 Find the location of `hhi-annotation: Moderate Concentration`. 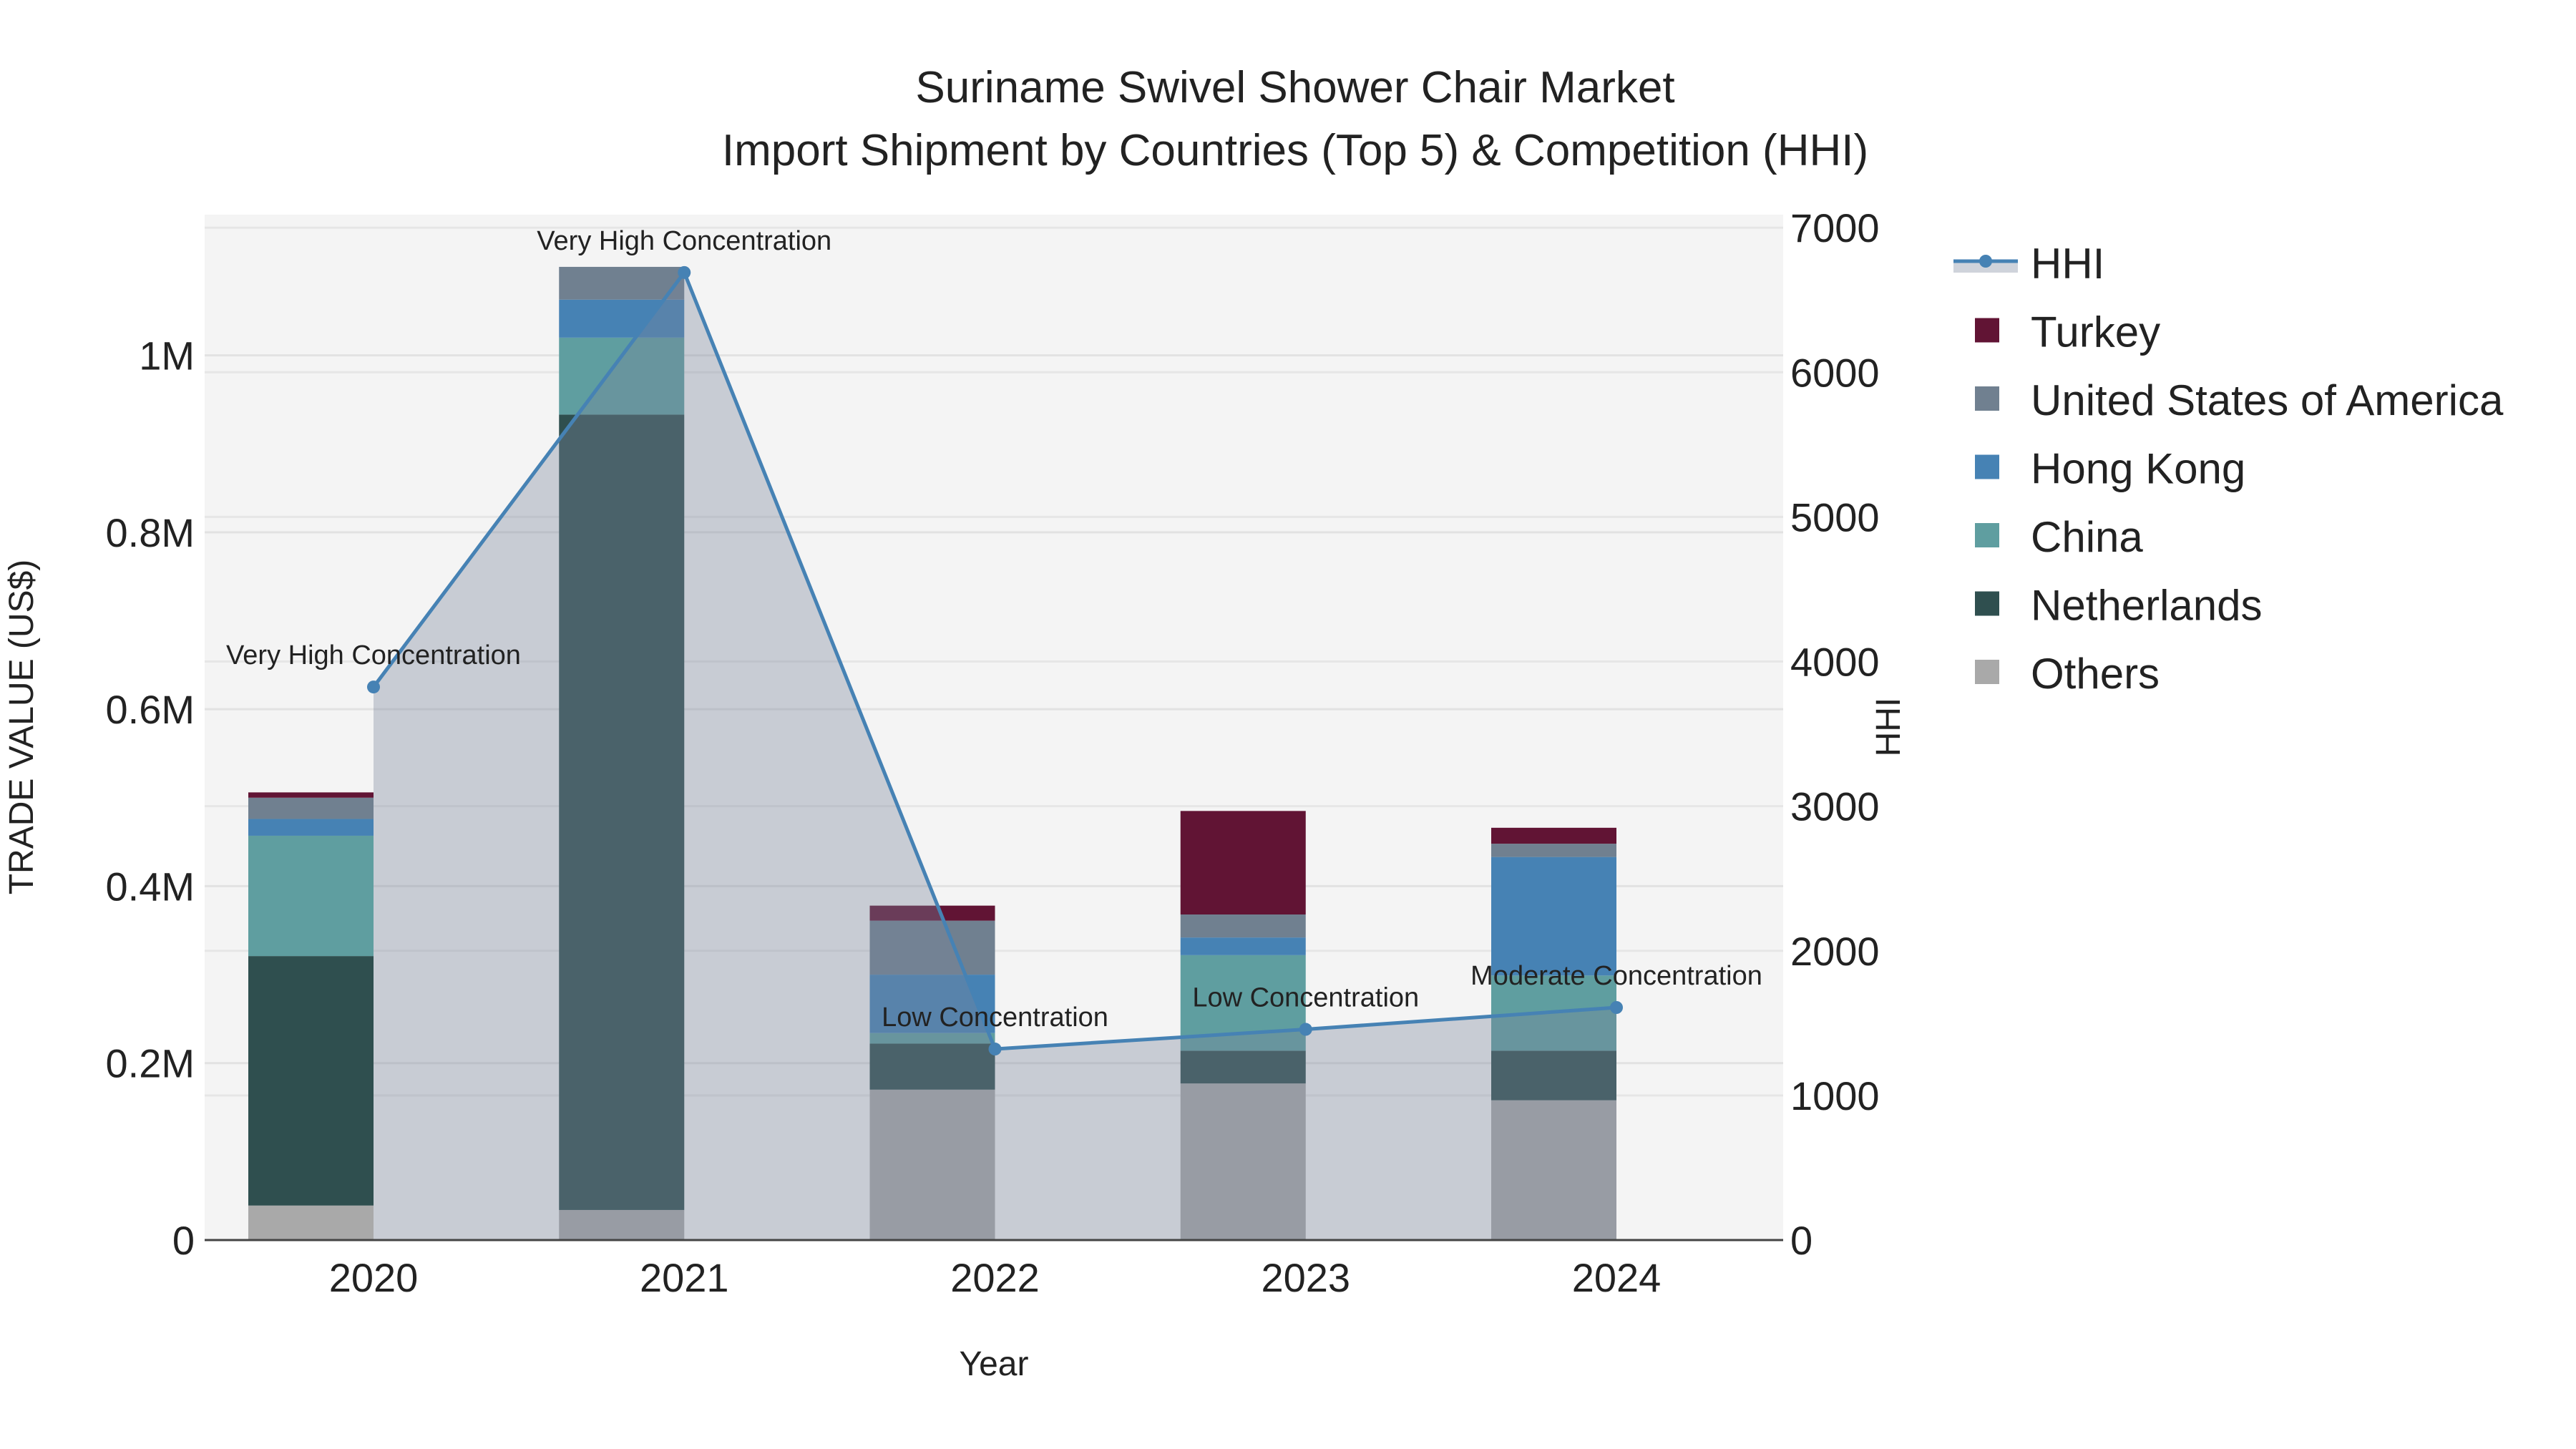

hhi-annotation: Moderate Concentration is located at coordinates (1616, 976).